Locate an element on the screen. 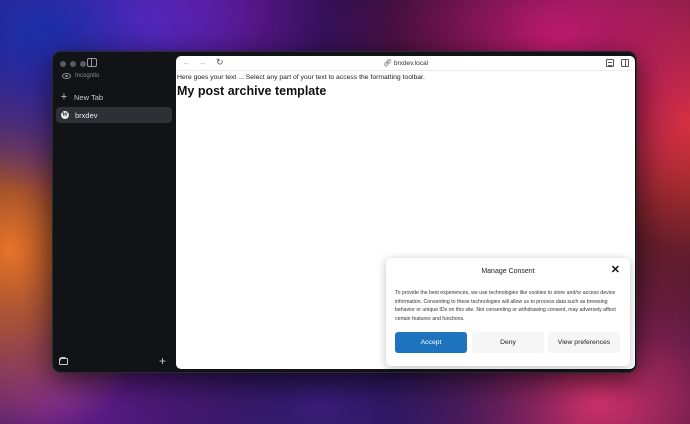 Image resolution: width=690 pixels, height=424 pixels. new-tab-button: + New Tab is located at coordinates (81, 97).